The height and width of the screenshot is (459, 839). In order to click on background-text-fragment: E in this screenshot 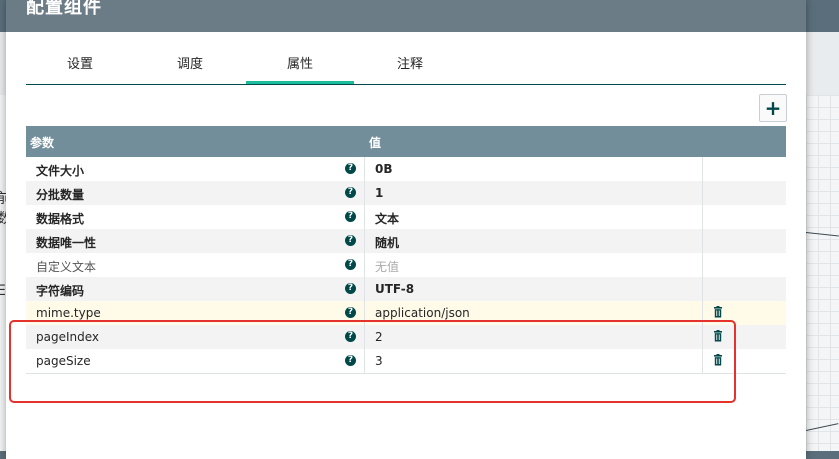, I will do `click(3, 291)`.